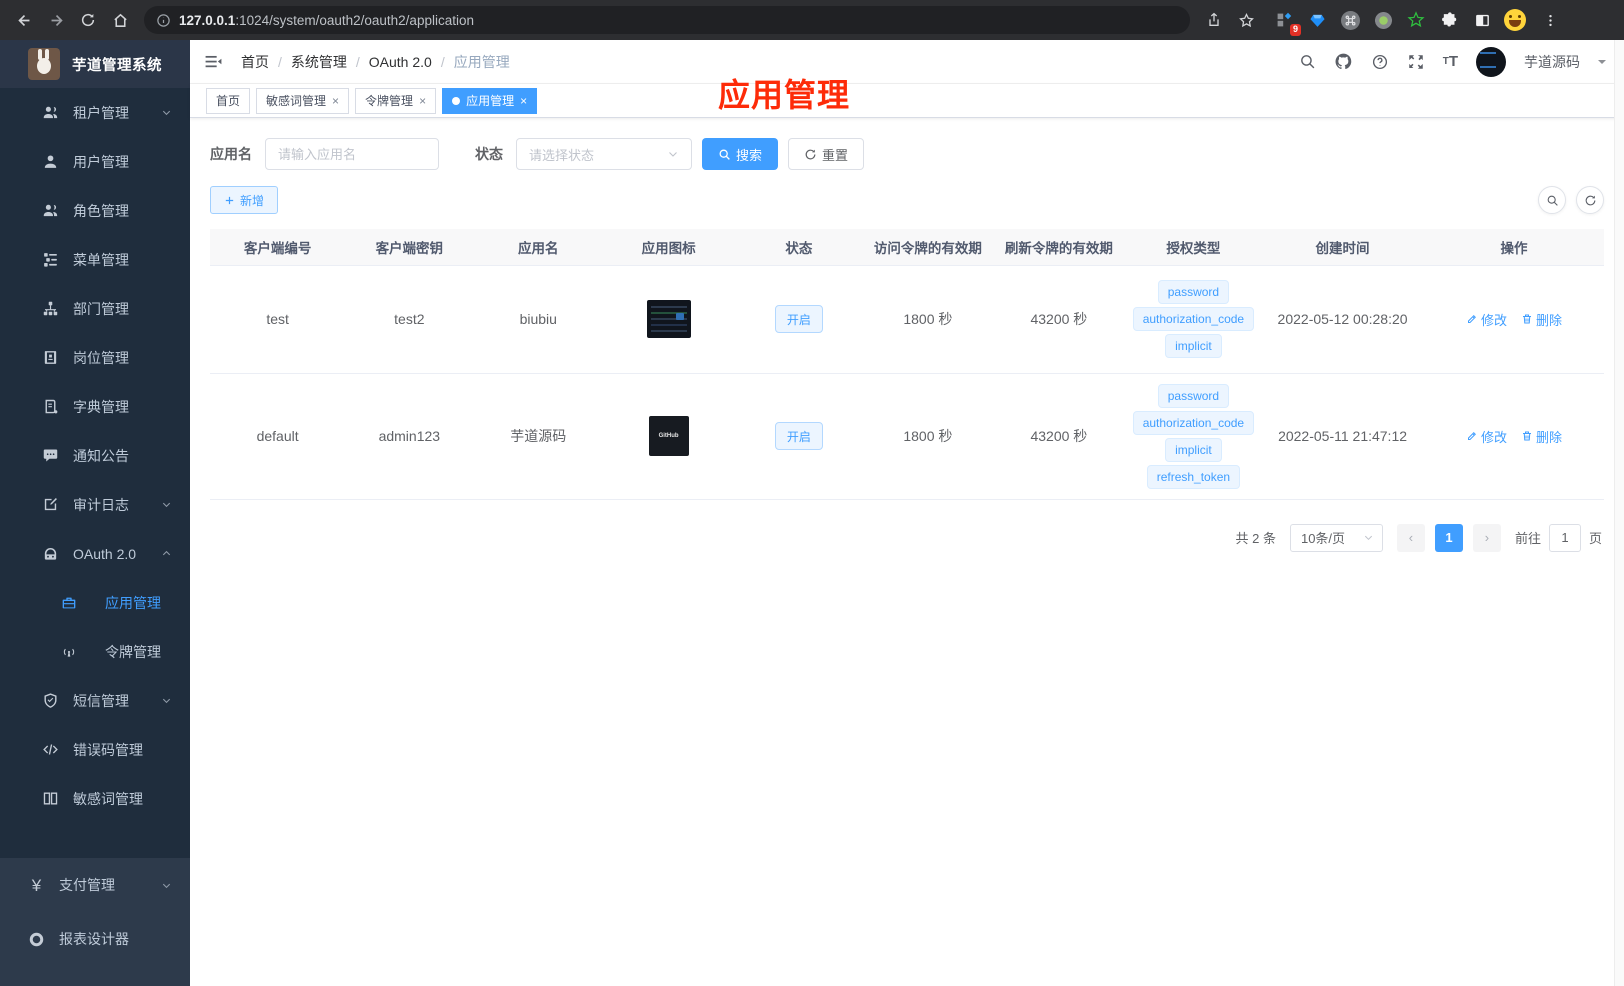 Image resolution: width=1624 pixels, height=986 pixels. What do you see at coordinates (95, 112) in the screenshot?
I see `sidebar-item-tenant: 租户管理` at bounding box center [95, 112].